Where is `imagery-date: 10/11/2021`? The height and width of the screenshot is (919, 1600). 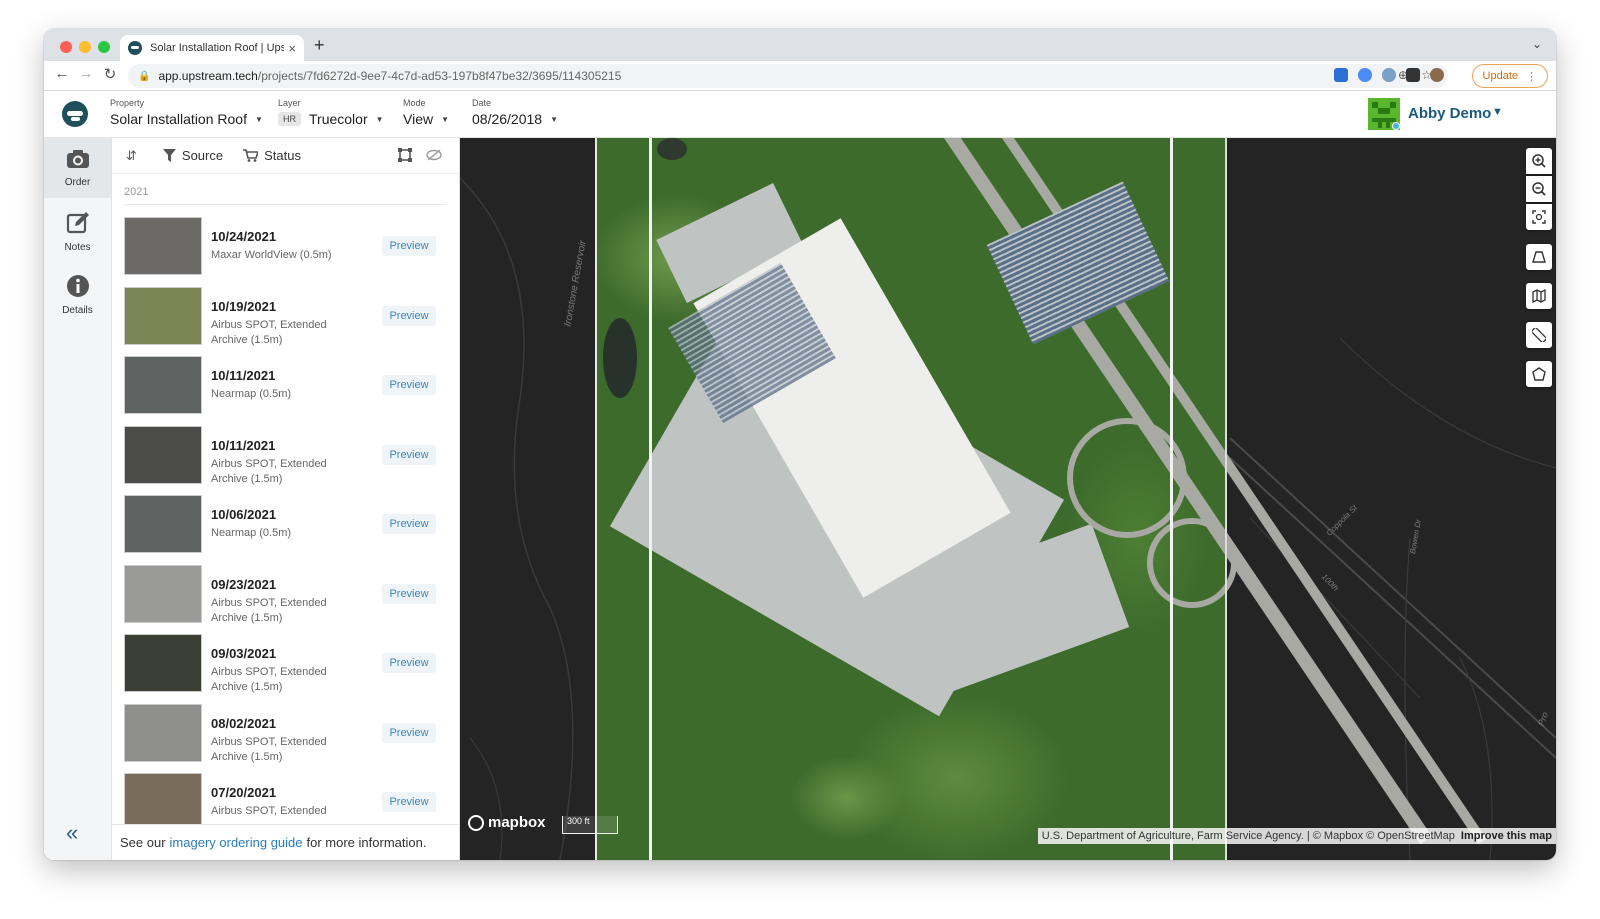 imagery-date: 10/11/2021 is located at coordinates (243, 375).